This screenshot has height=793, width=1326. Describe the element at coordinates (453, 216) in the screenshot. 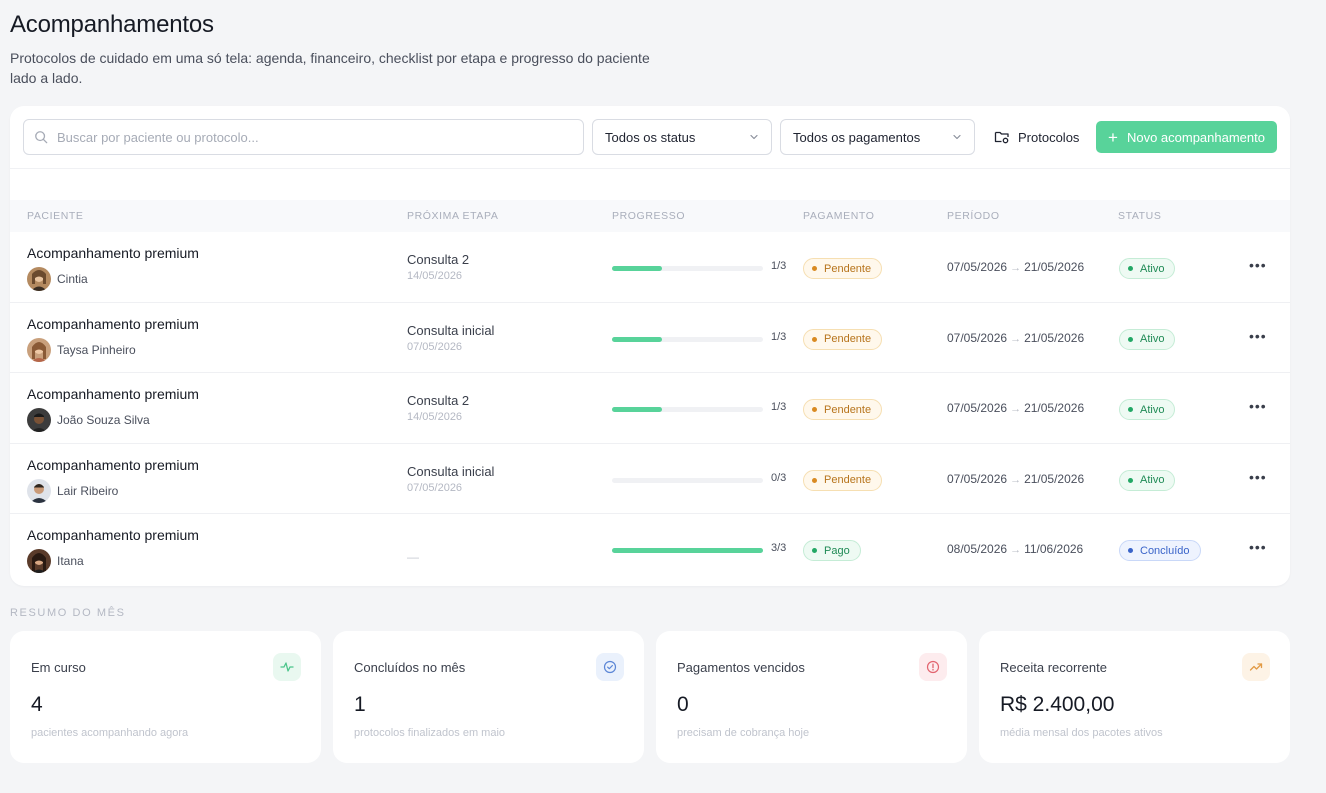

I see `header-proxima-etapa: PRÓXIMA ETAPA` at that location.